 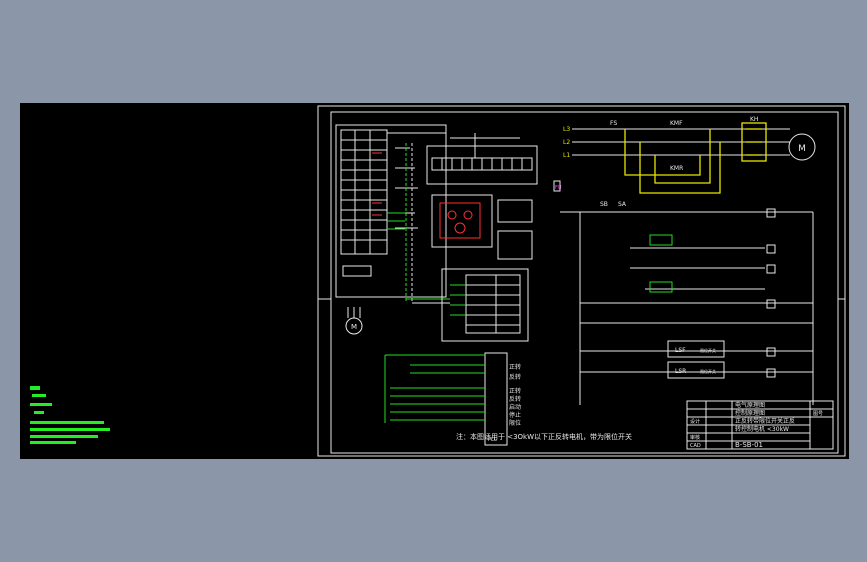 What do you see at coordinates (446, 399) in the screenshot?
I see `plc-io-box: PLC` at bounding box center [446, 399].